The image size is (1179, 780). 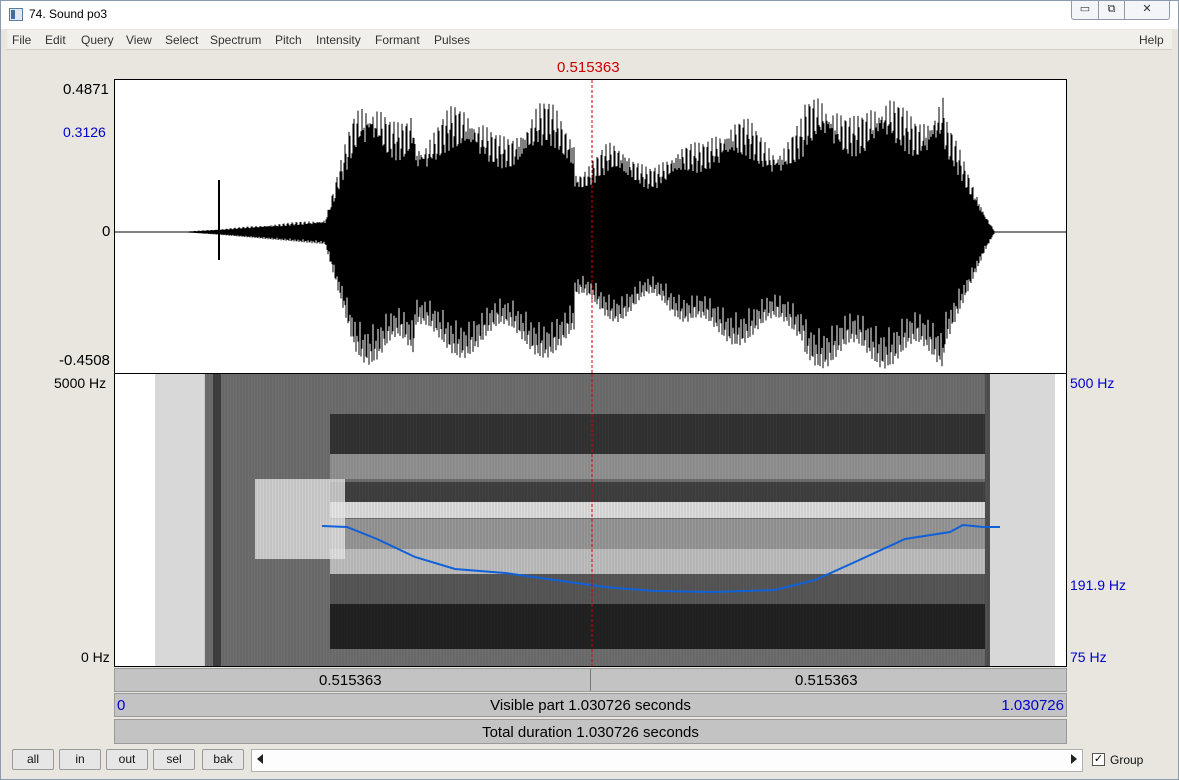 I want to click on time-interval-bar: 0.515363 0.515363, so click(x=590, y=680).